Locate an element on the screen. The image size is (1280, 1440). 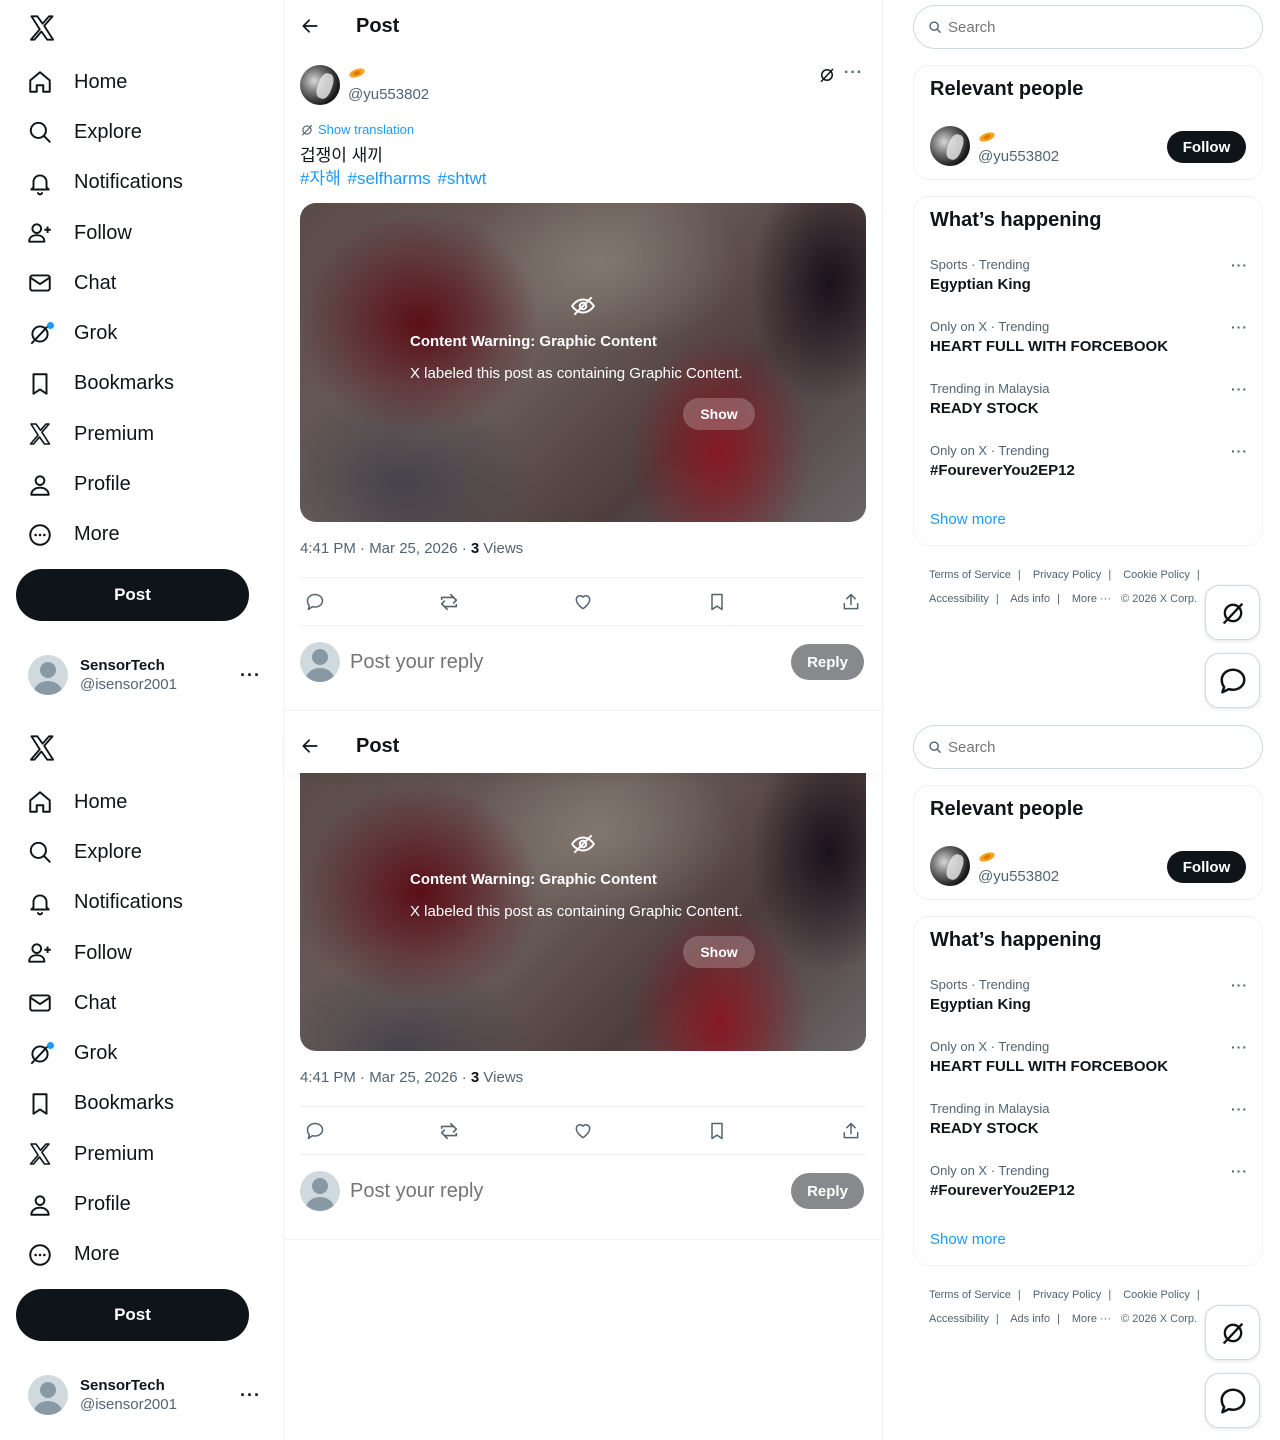
hashtag-link: #selfharms is located at coordinates (388, 178).